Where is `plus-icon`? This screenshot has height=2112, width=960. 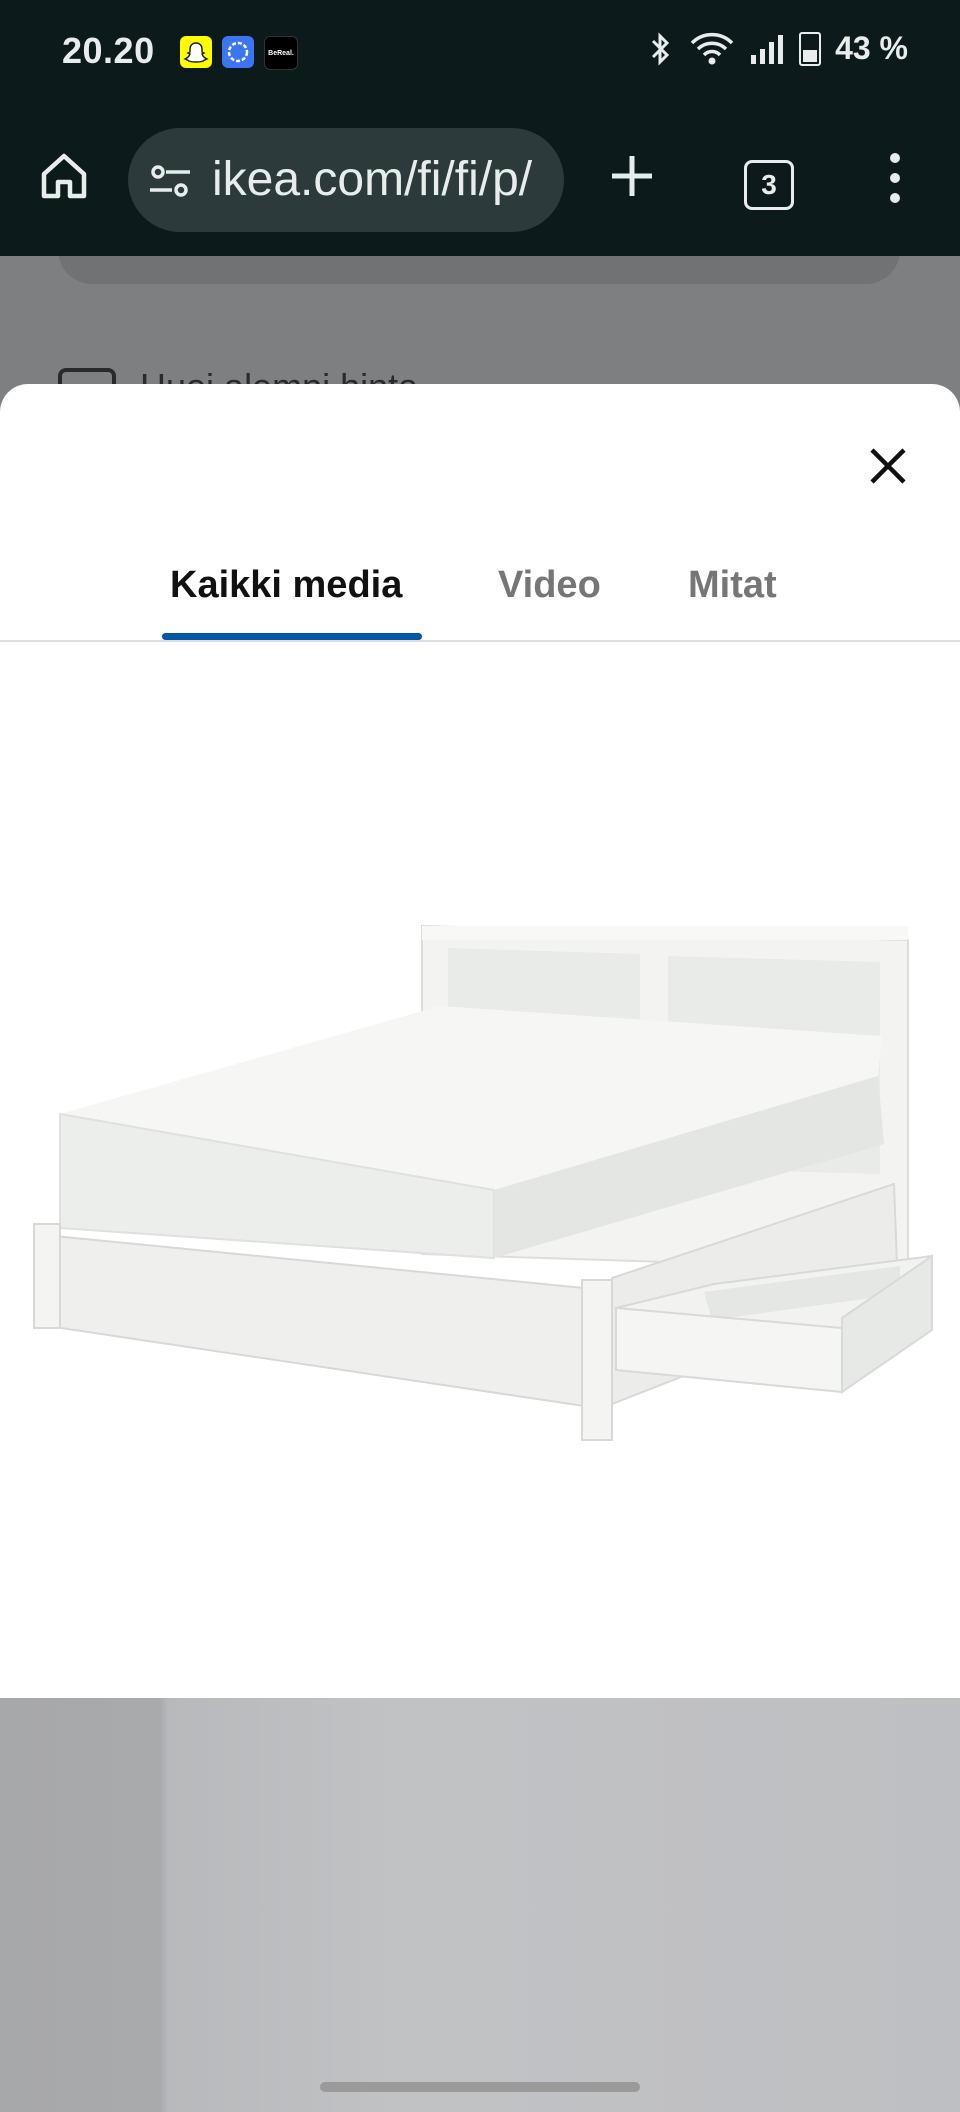 plus-icon is located at coordinates (632, 176).